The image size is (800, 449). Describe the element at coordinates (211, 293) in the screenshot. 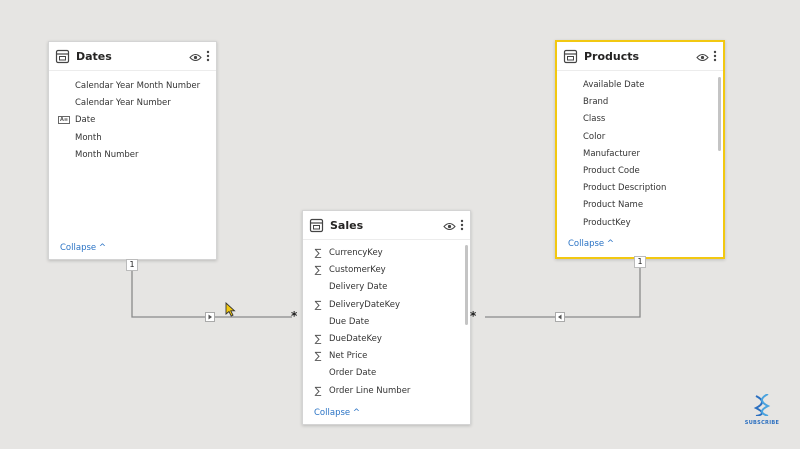

I see `dates-sales-relationship-line` at that location.